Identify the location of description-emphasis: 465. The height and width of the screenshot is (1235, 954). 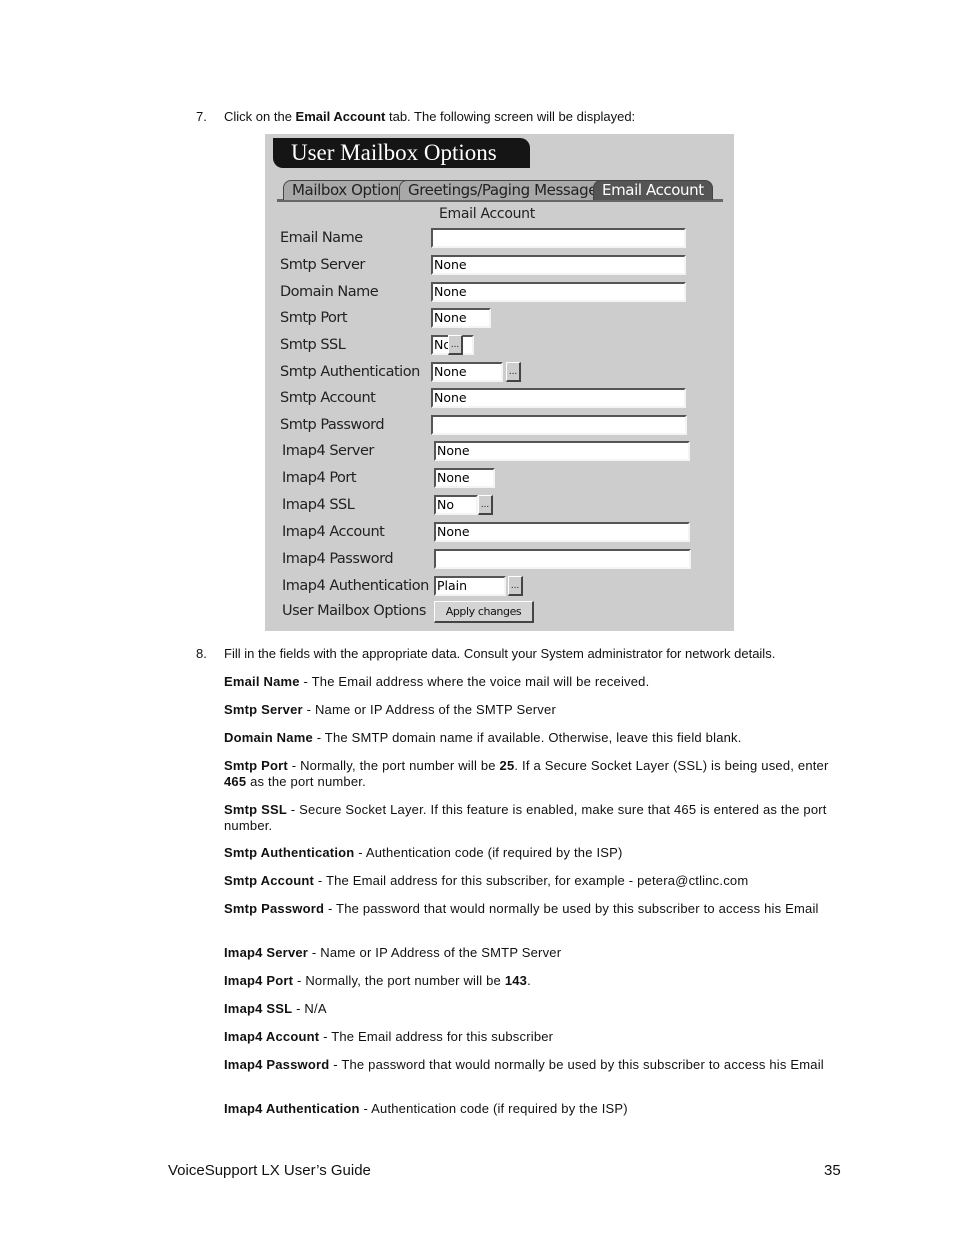
(235, 781).